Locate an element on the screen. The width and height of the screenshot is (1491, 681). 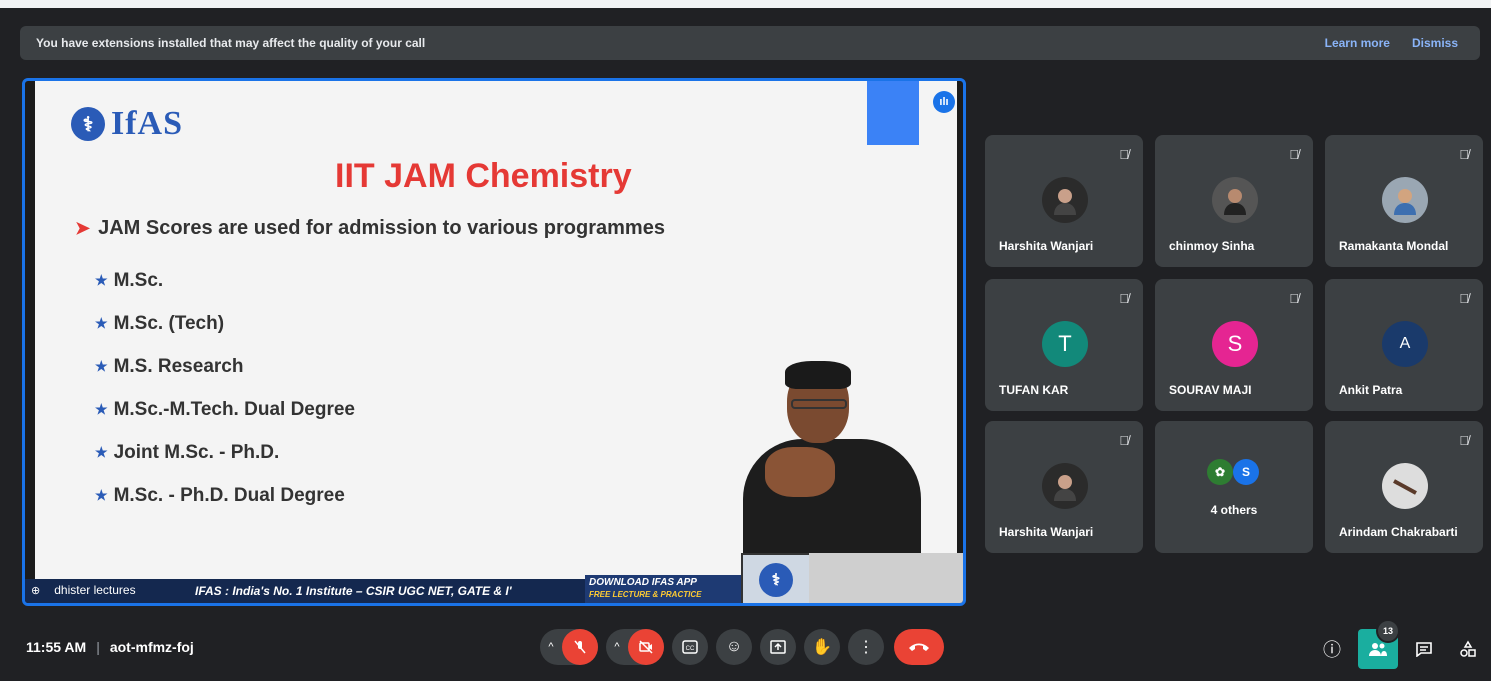
current-time: 11:55 AM is located at coordinates (56, 647).